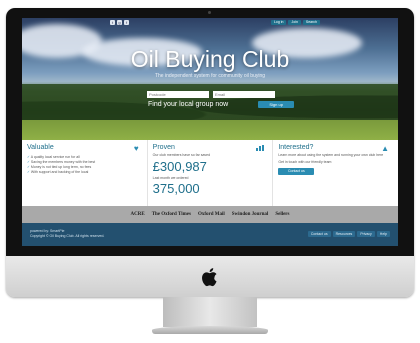 The width and height of the screenshot is (420, 343). Describe the element at coordinates (276, 104) in the screenshot. I see `signup-button: Sign up` at that location.